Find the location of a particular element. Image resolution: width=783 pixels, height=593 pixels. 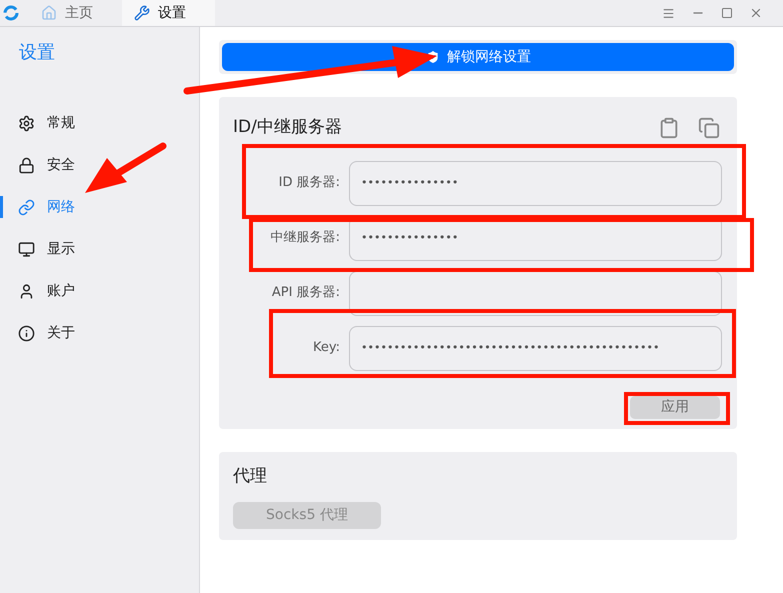

field-label: 中继服务器: is located at coordinates (305, 238).